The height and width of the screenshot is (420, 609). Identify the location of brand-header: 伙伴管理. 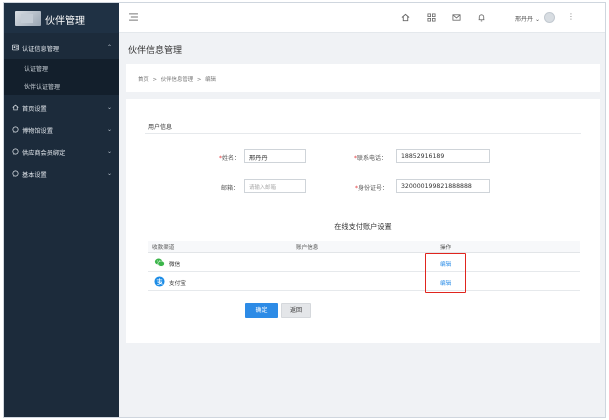
(61, 18).